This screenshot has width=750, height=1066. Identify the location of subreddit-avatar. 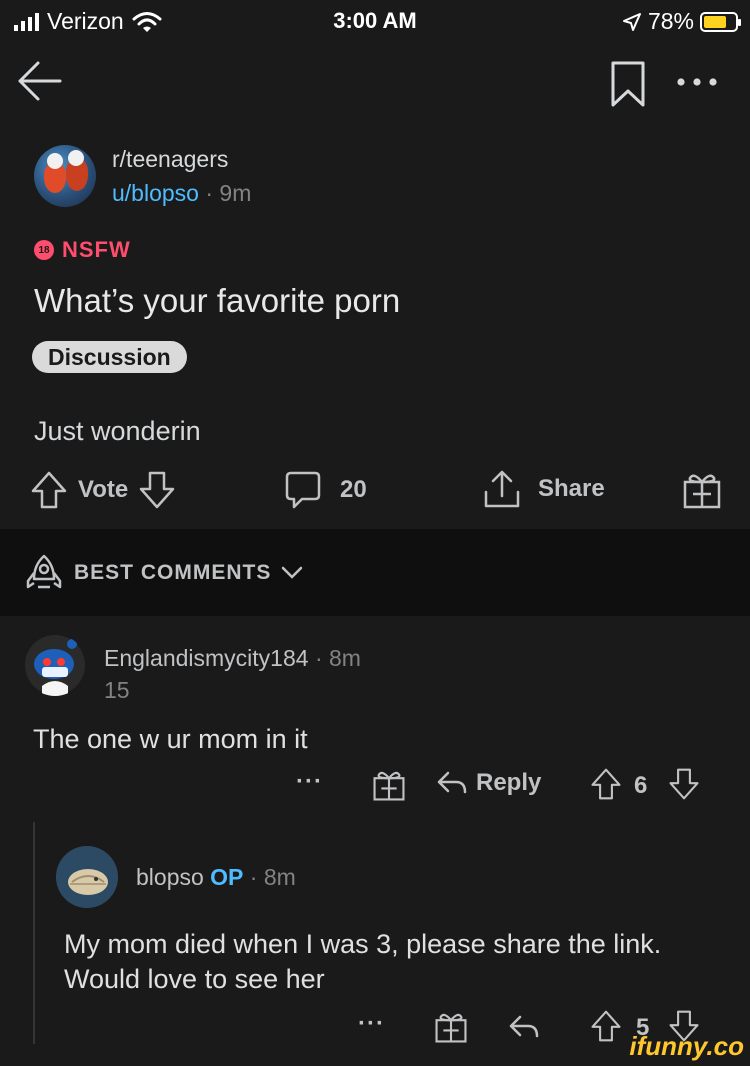
(65, 176).